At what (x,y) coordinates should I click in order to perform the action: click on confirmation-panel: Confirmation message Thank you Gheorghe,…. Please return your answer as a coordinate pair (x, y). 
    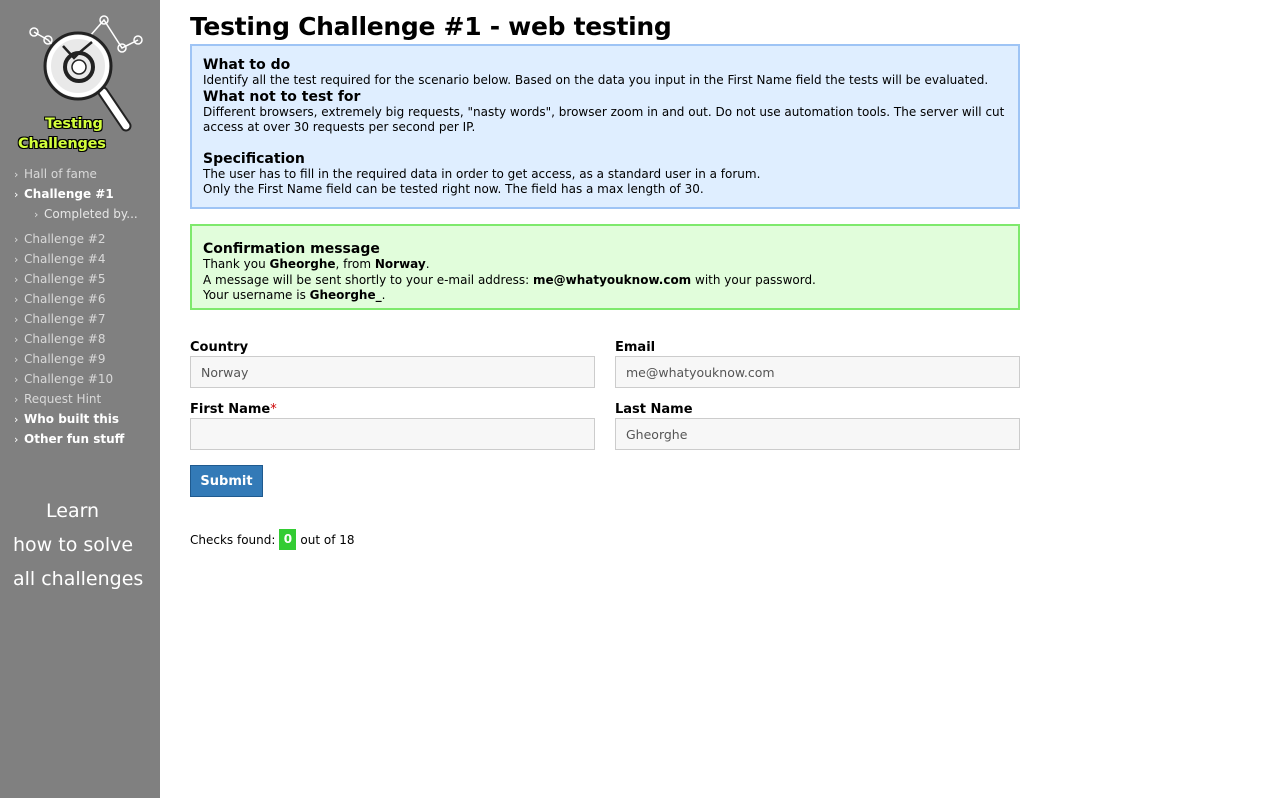
    Looking at the image, I should click on (605, 267).